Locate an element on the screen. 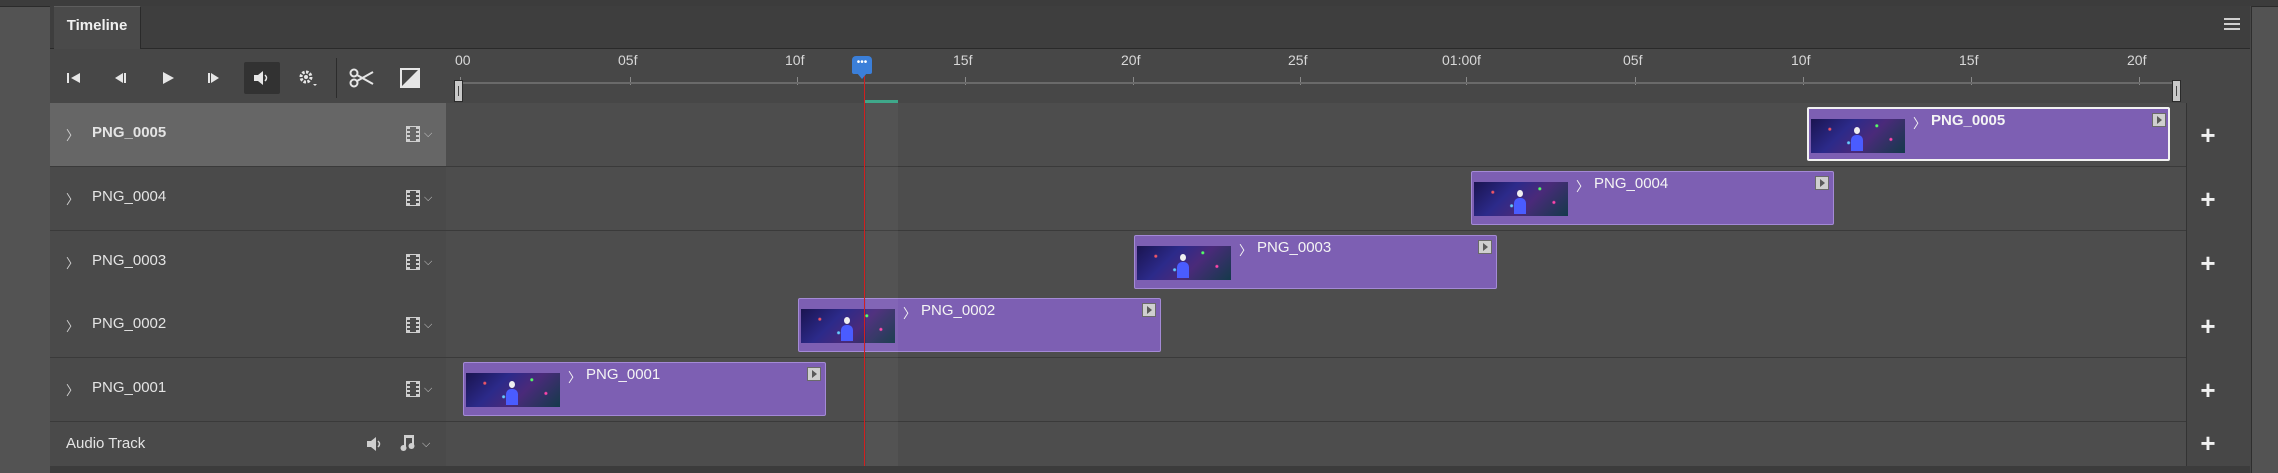  track-label: PNG_0005 is located at coordinates (129, 132).